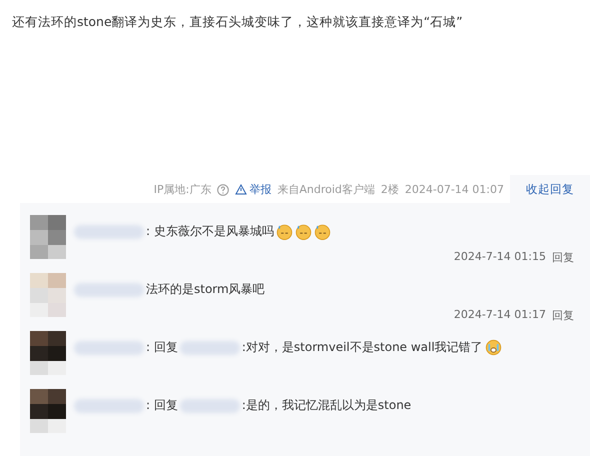 Image resolution: width=590 pixels, height=456 pixels. Describe the element at coordinates (241, 189) in the screenshot. I see `warning-icon` at that location.